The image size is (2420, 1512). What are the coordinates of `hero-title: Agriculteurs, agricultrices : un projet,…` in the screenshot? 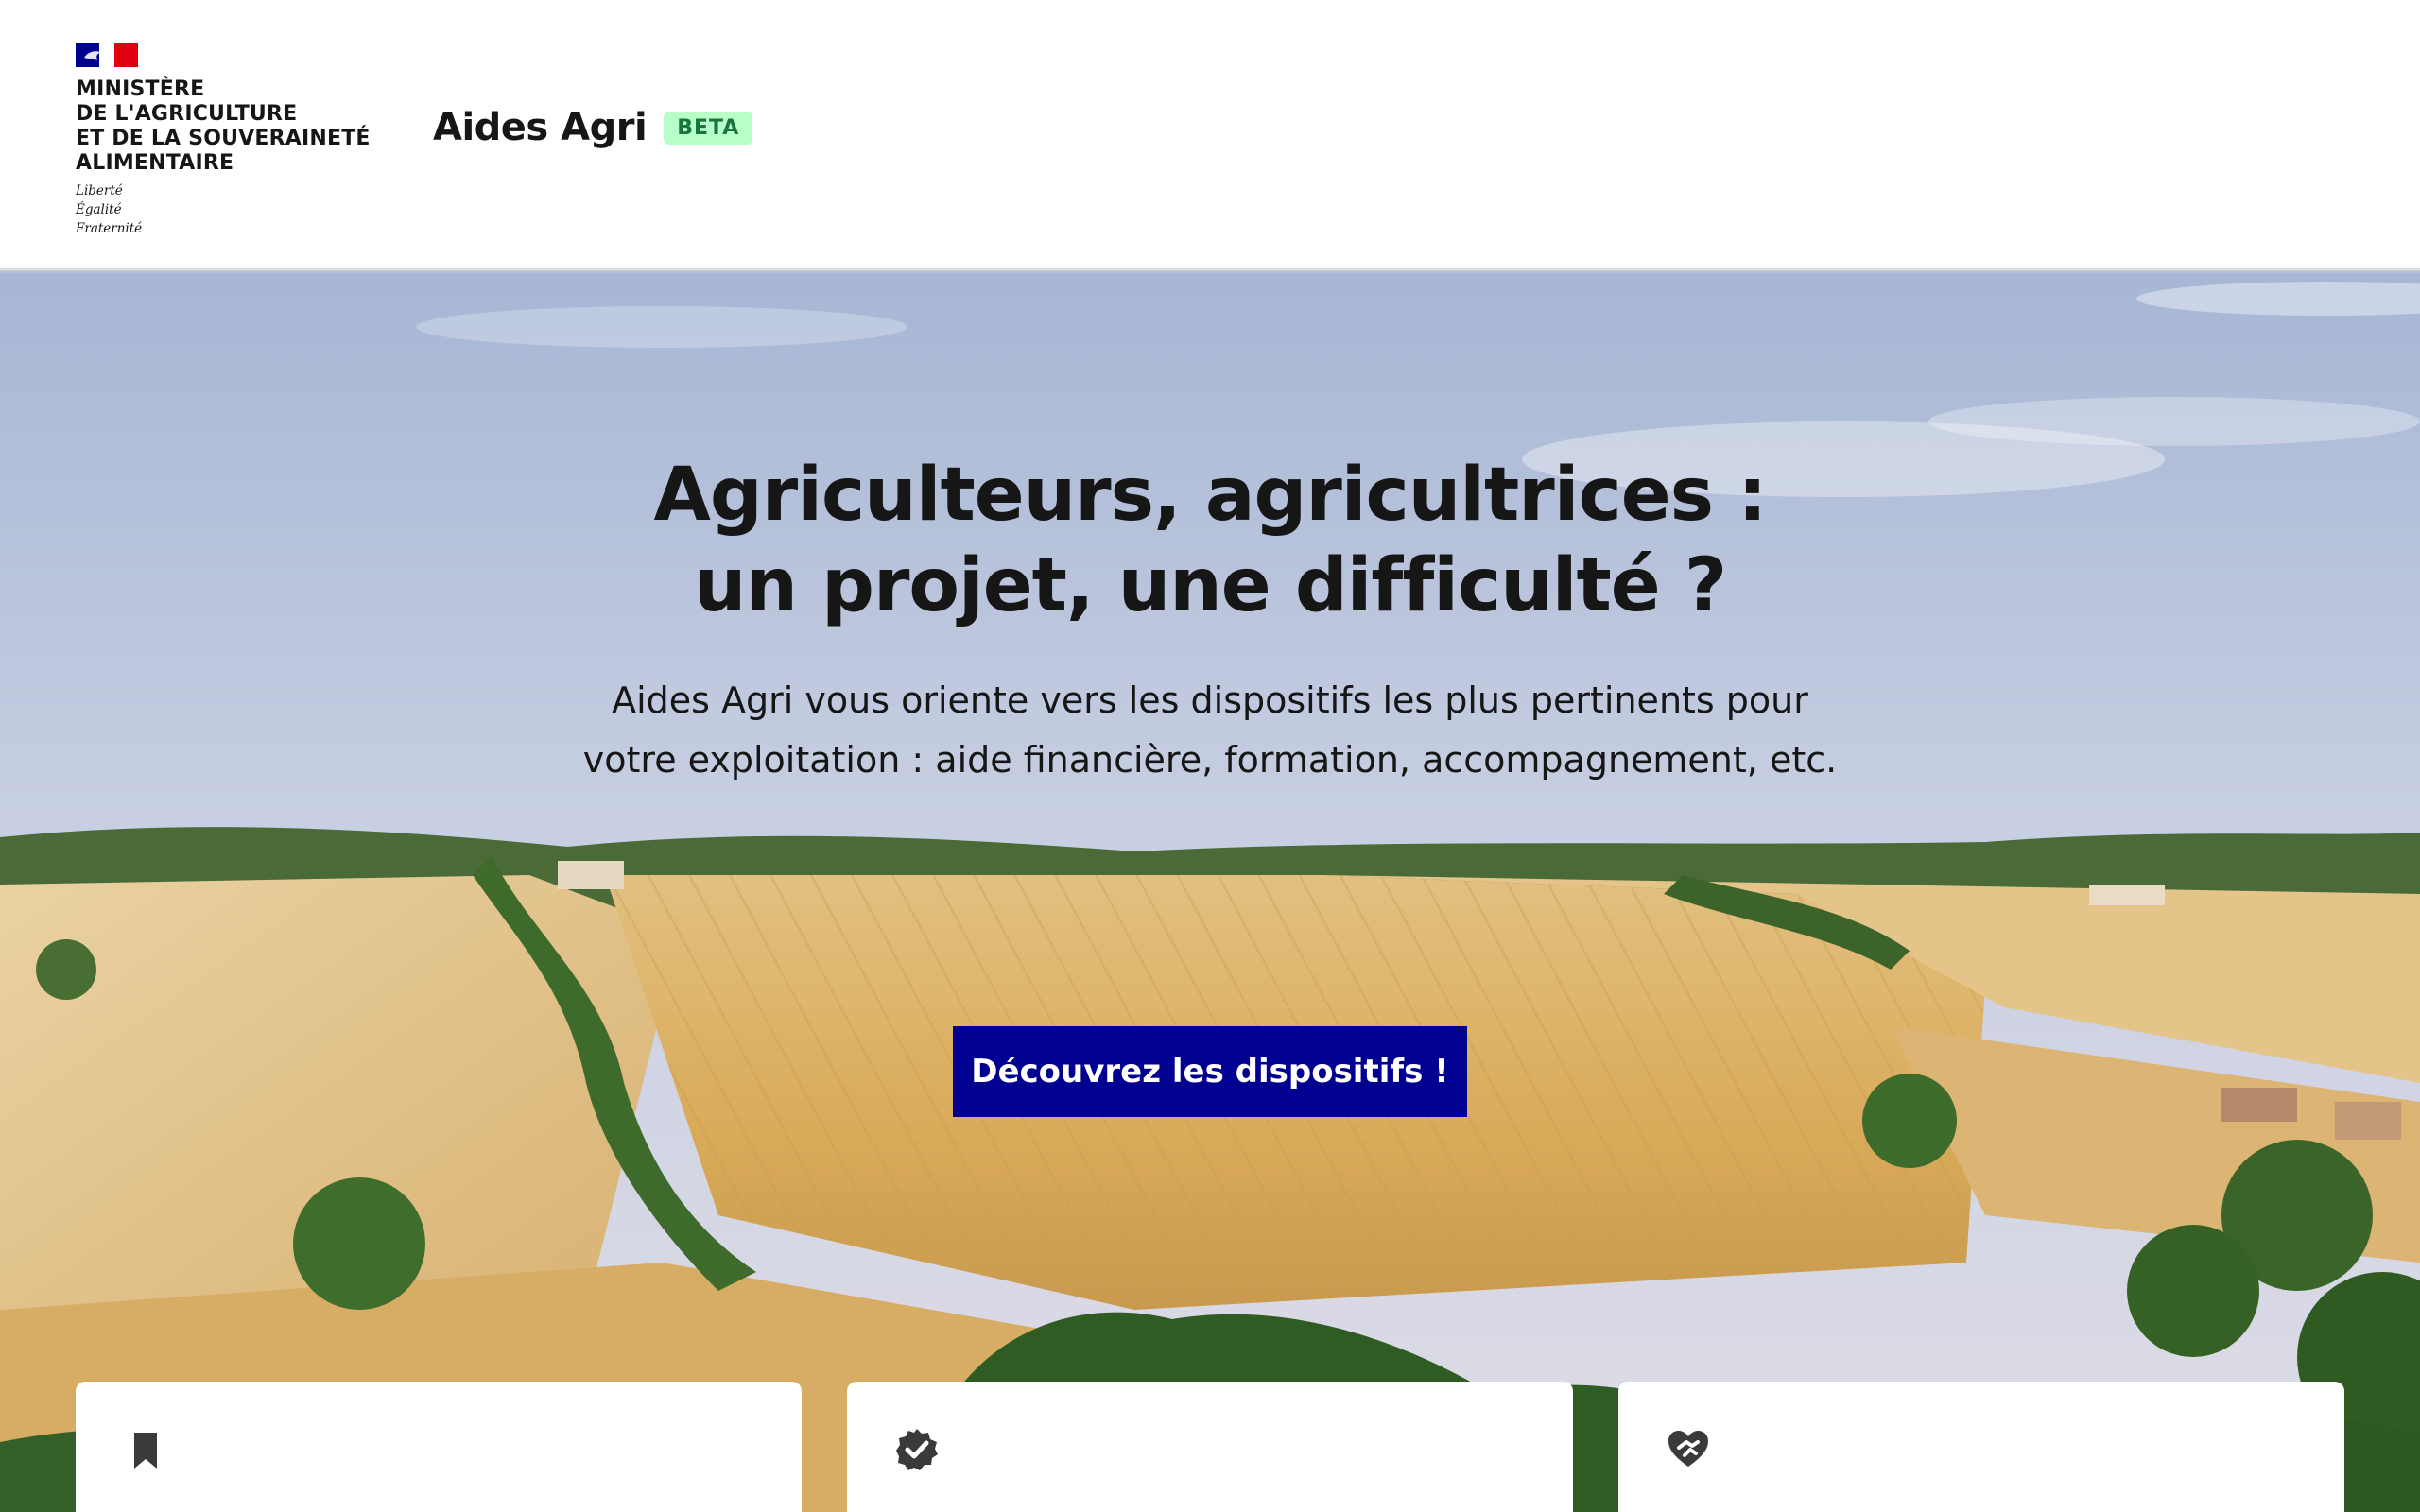 It's located at (1210, 540).